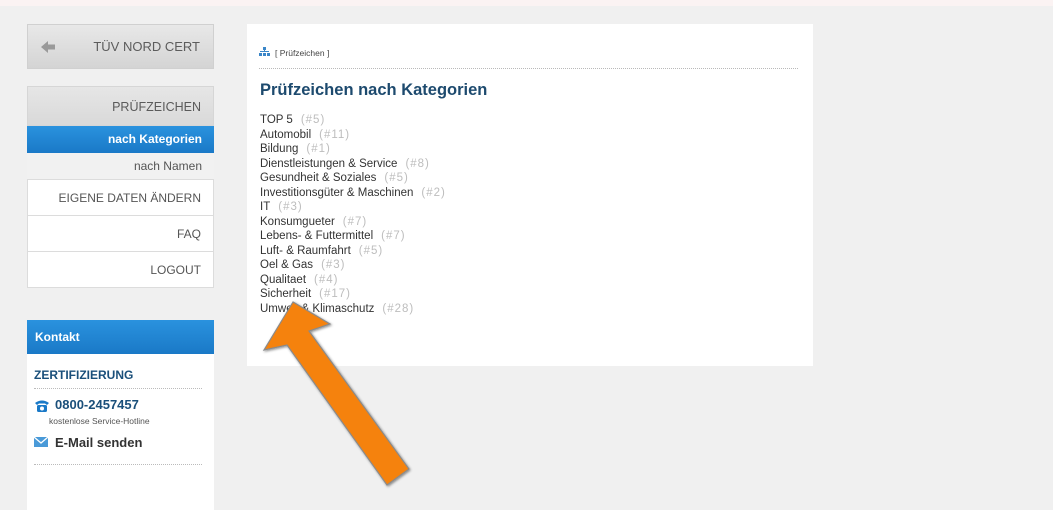 The width and height of the screenshot is (1053, 510). I want to click on category-item: Investitionsgüter & Maschinen (#2), so click(353, 193).